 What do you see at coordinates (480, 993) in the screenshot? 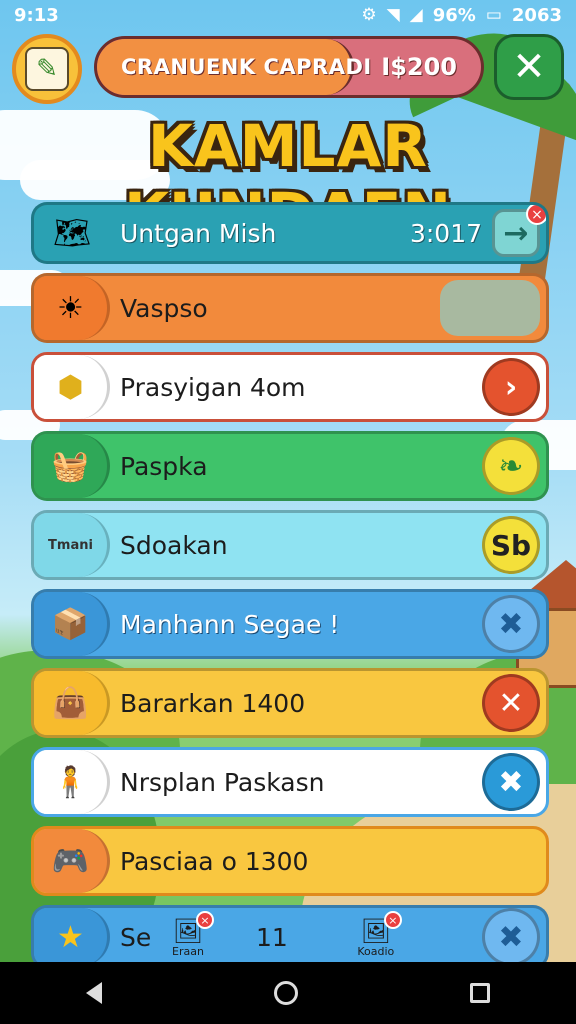
I see `recents-icon` at bounding box center [480, 993].